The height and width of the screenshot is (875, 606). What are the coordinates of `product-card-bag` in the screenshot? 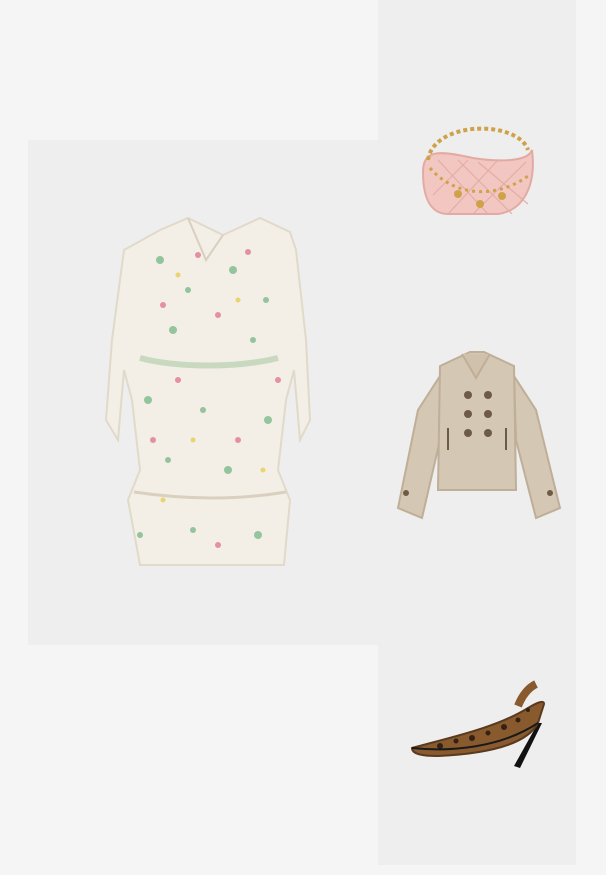 It's located at (477, 145).